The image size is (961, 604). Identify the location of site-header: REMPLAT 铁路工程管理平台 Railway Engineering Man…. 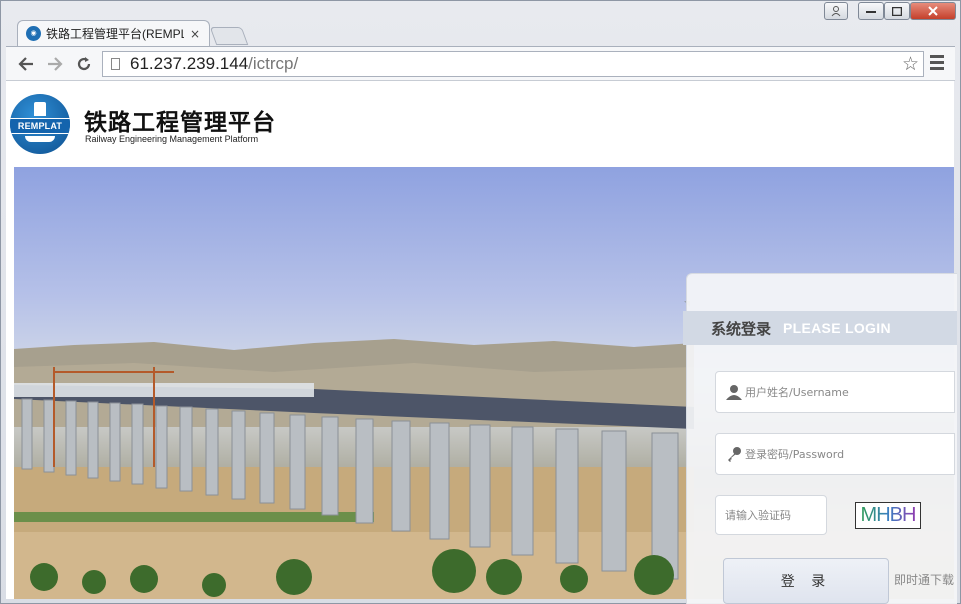
(480, 124).